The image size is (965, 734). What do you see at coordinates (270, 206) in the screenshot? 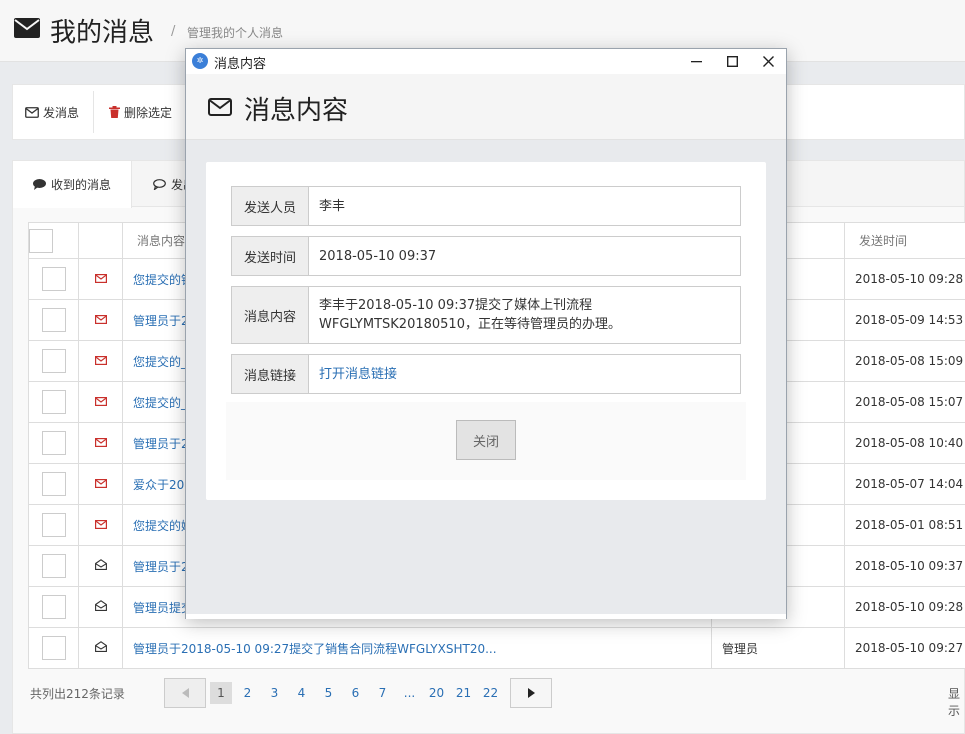
I see `sender-label: 发送人员` at bounding box center [270, 206].